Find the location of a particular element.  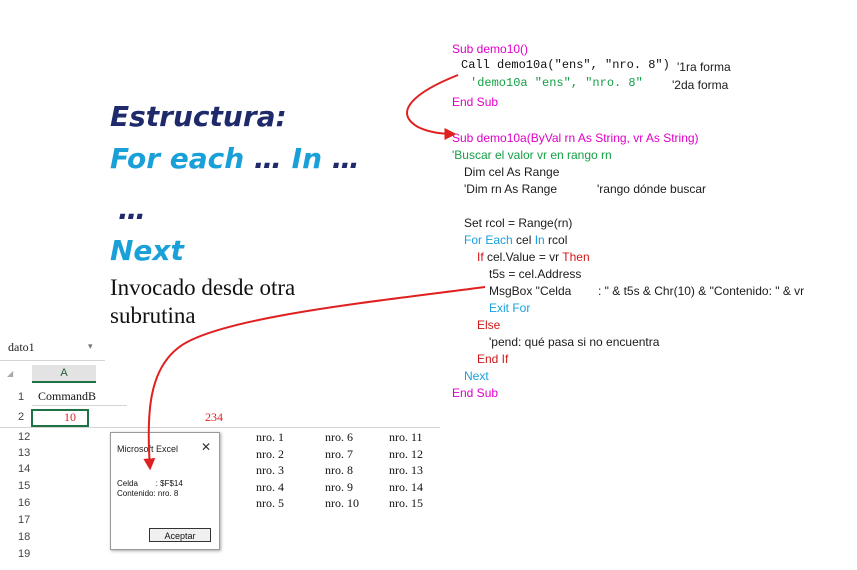

arrow-call-to-sub is located at coordinates (432, 107).